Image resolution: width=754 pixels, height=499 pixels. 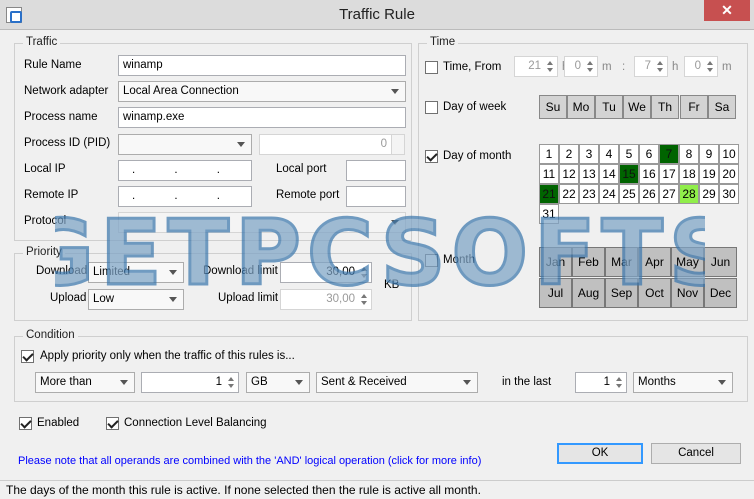 What do you see at coordinates (431, 107) in the screenshot?
I see `day-of-week-checkbox` at bounding box center [431, 107].